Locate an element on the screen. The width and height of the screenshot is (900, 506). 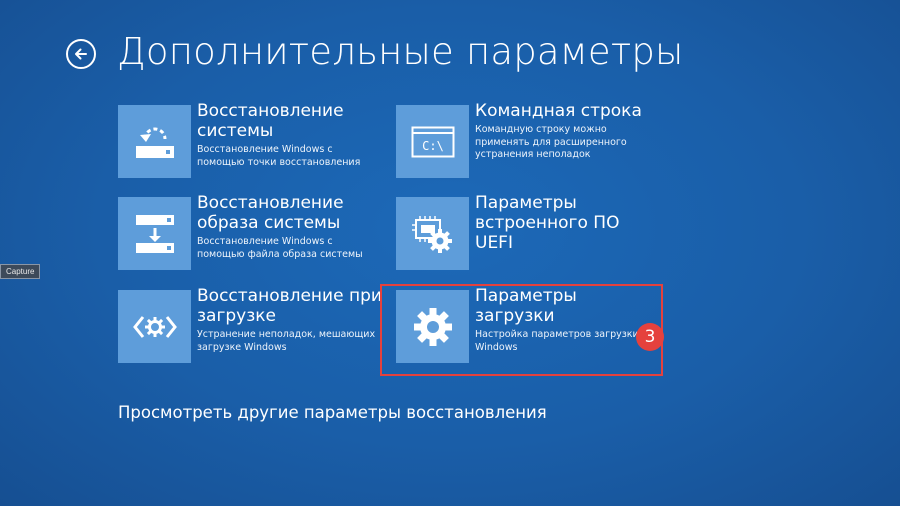
highlight-box is located at coordinates (521, 330).